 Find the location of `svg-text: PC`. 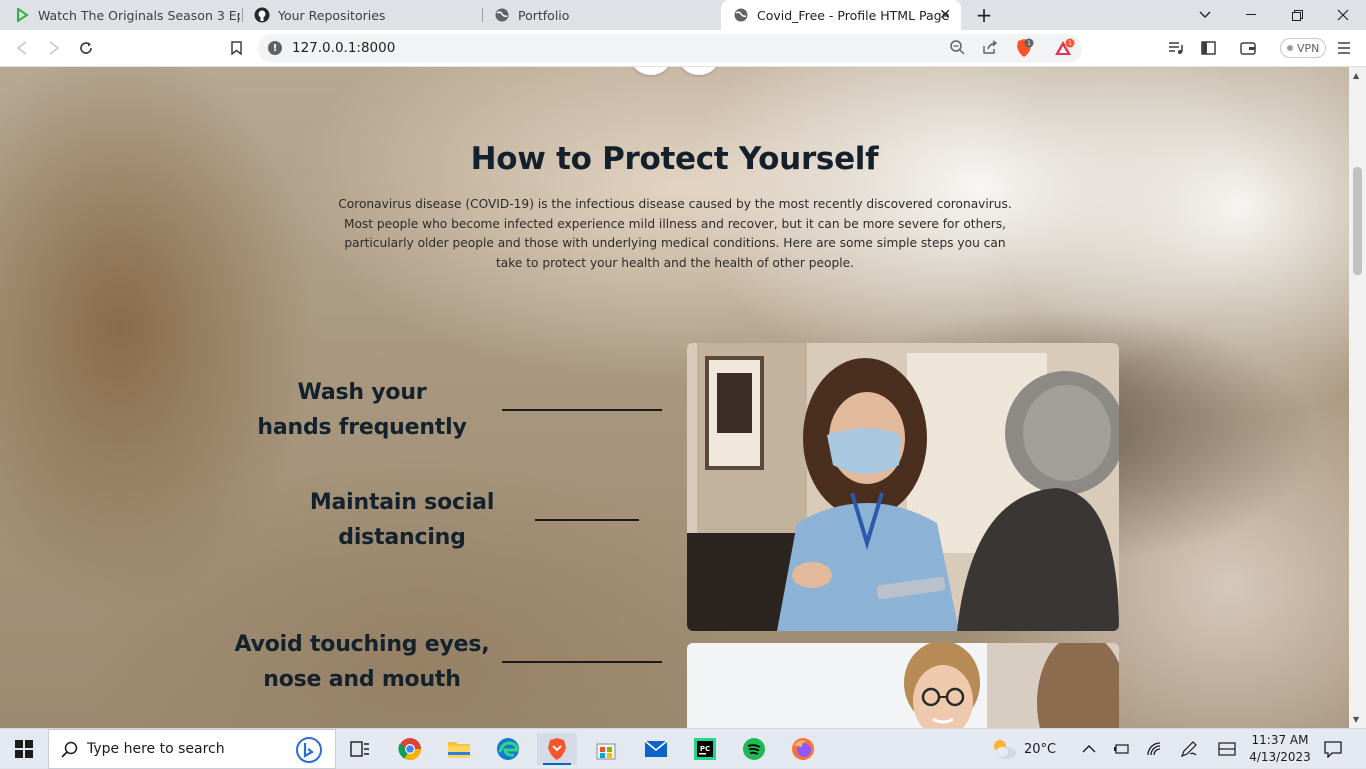

svg-text: PC is located at coordinates (705, 749).